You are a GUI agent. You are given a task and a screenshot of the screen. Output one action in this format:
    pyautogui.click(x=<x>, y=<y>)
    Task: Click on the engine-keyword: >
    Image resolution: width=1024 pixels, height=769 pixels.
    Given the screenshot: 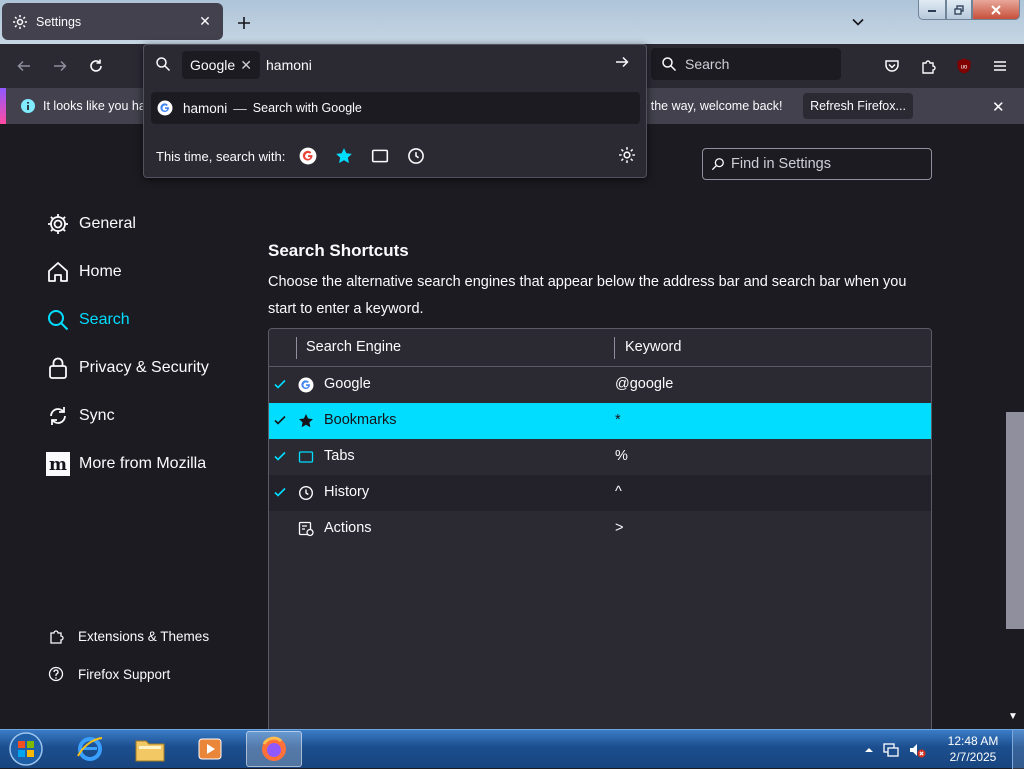 What is the action you would take?
    pyautogui.click(x=619, y=528)
    